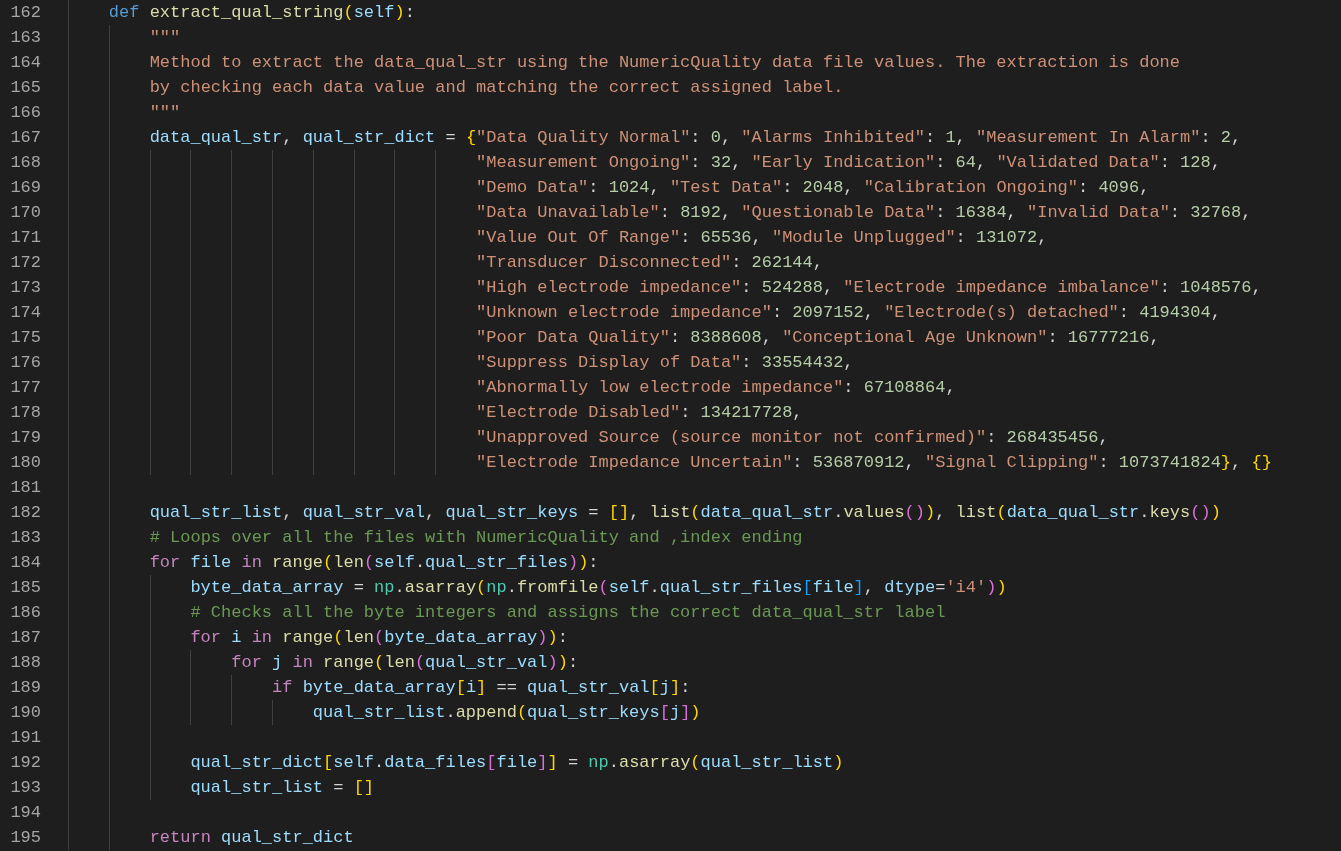 Image resolution: width=1341 pixels, height=851 pixels. I want to click on code-line: "Electrode Impedance Uncertain": 536870912, "Signal Clipping": 1073741824}, {}, so click(874, 462).